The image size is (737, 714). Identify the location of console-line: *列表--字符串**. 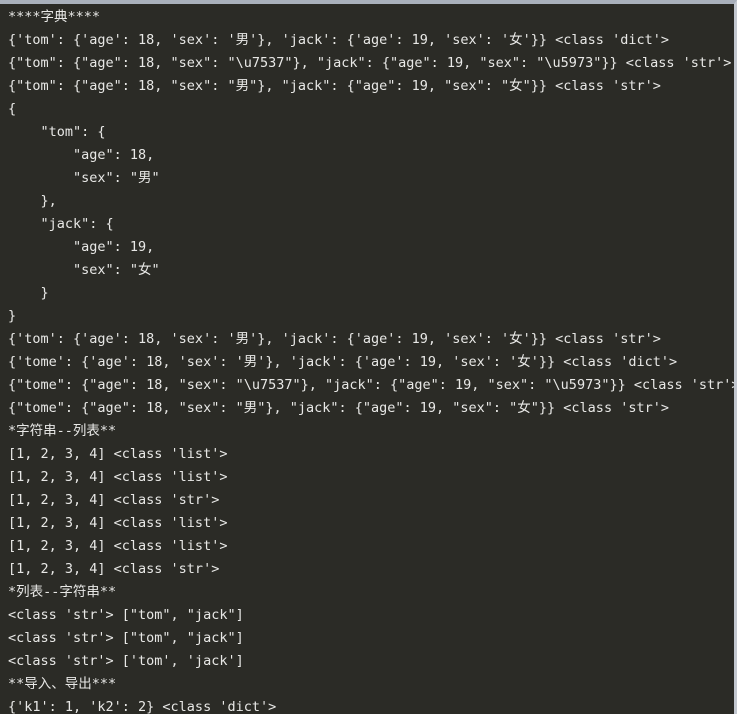
(62, 592).